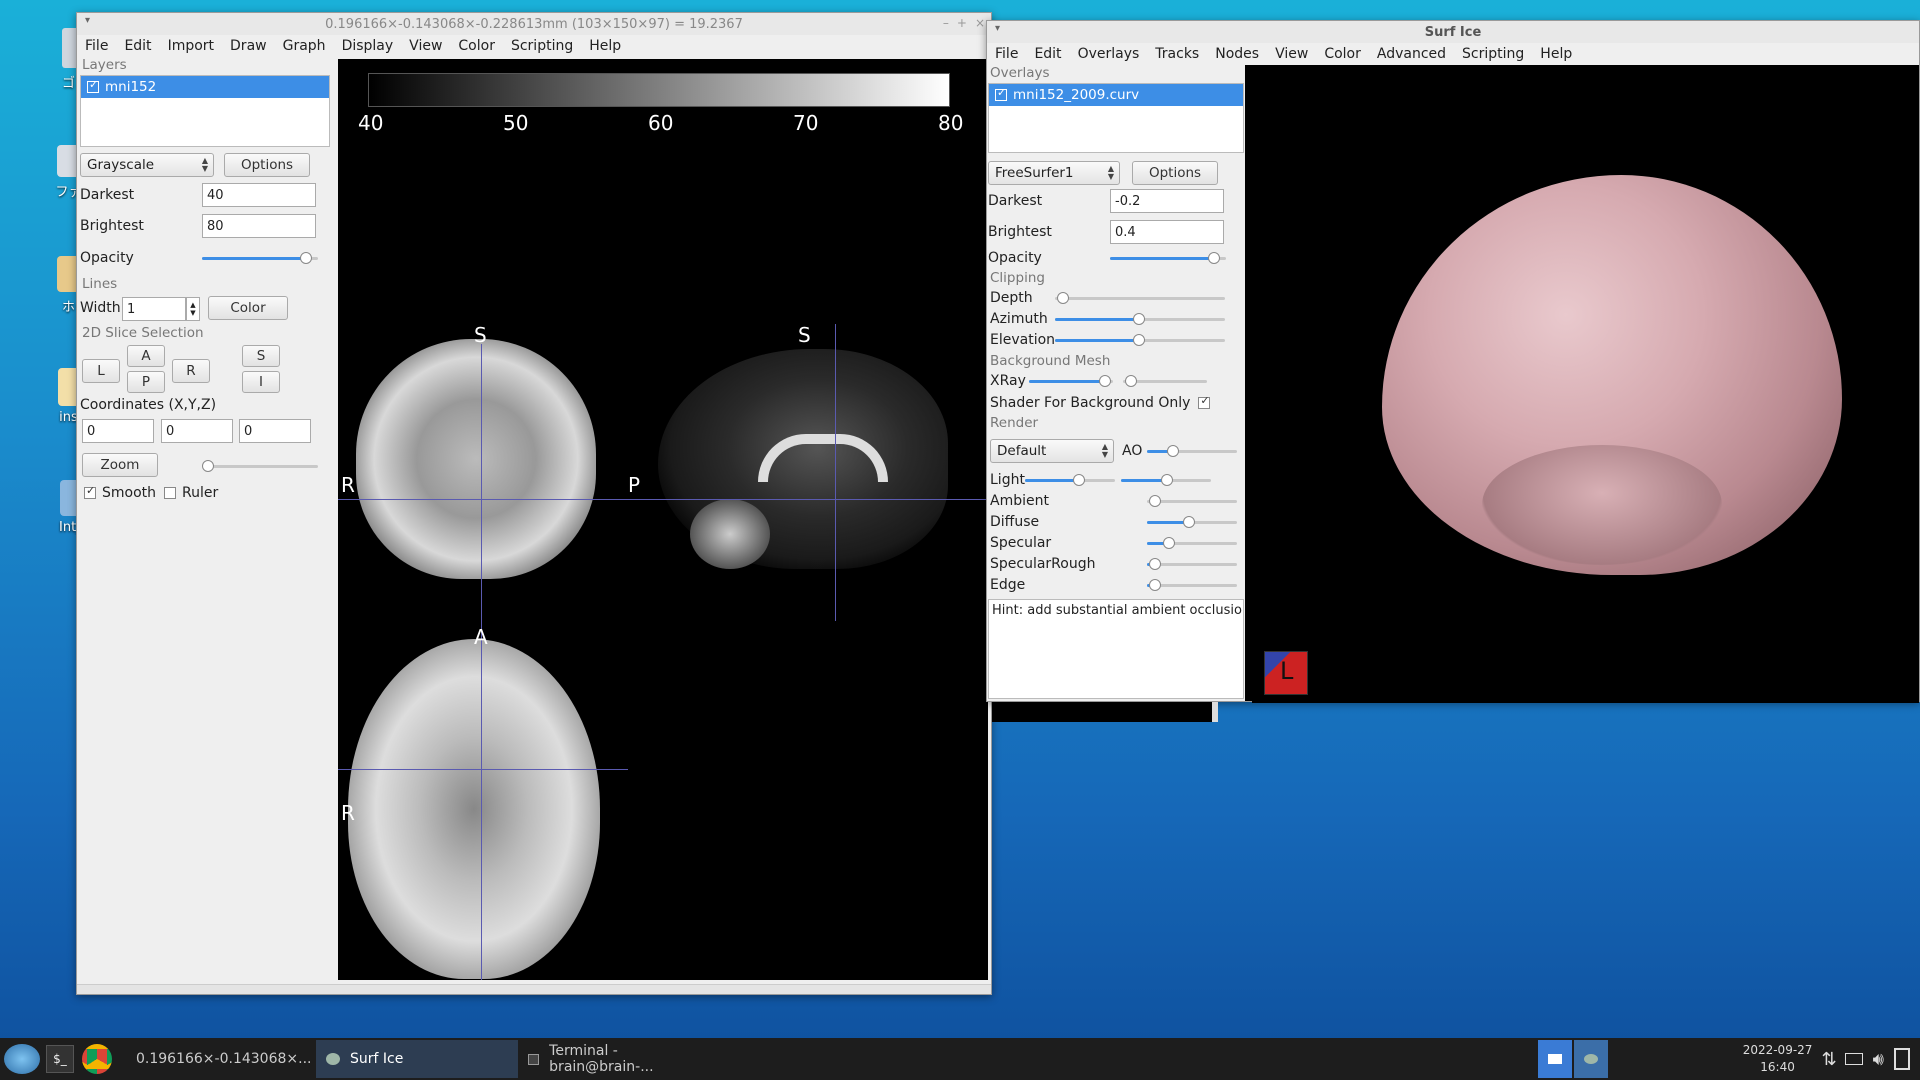 This screenshot has width=1920, height=1080. What do you see at coordinates (248, 308) in the screenshot?
I see `line-color-button: Color` at bounding box center [248, 308].